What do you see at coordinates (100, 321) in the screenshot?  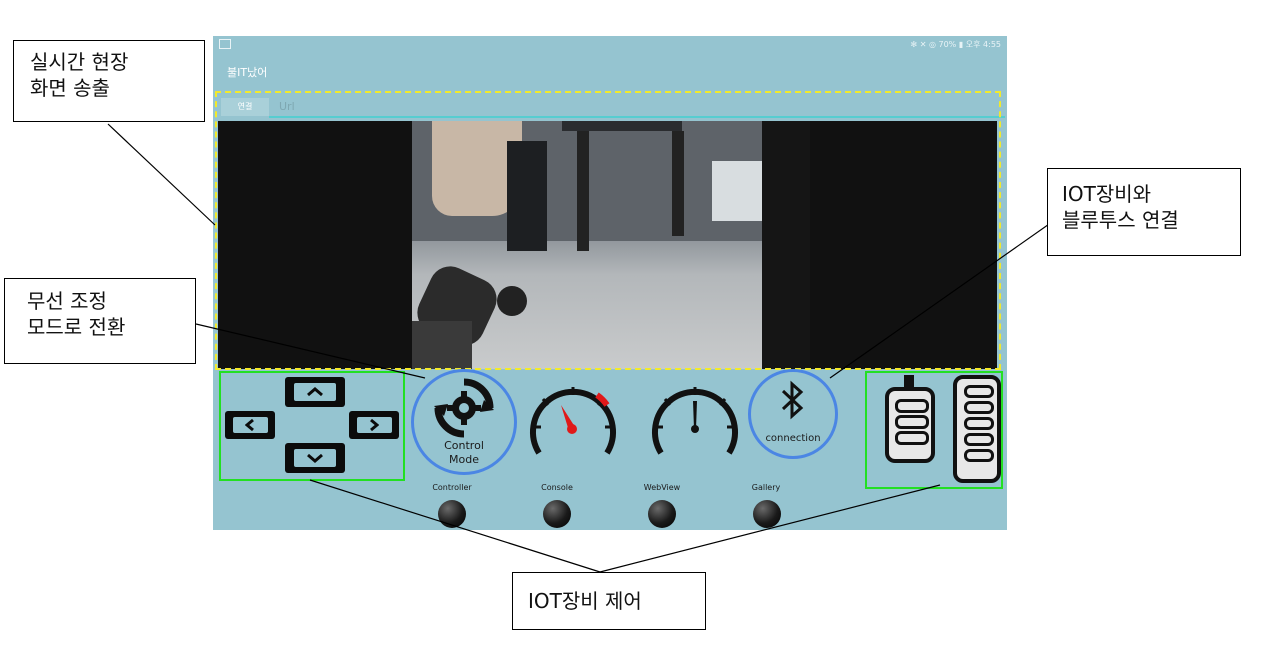 I see `callout-wireless-mode: 무선 조정 모드로 전환` at bounding box center [100, 321].